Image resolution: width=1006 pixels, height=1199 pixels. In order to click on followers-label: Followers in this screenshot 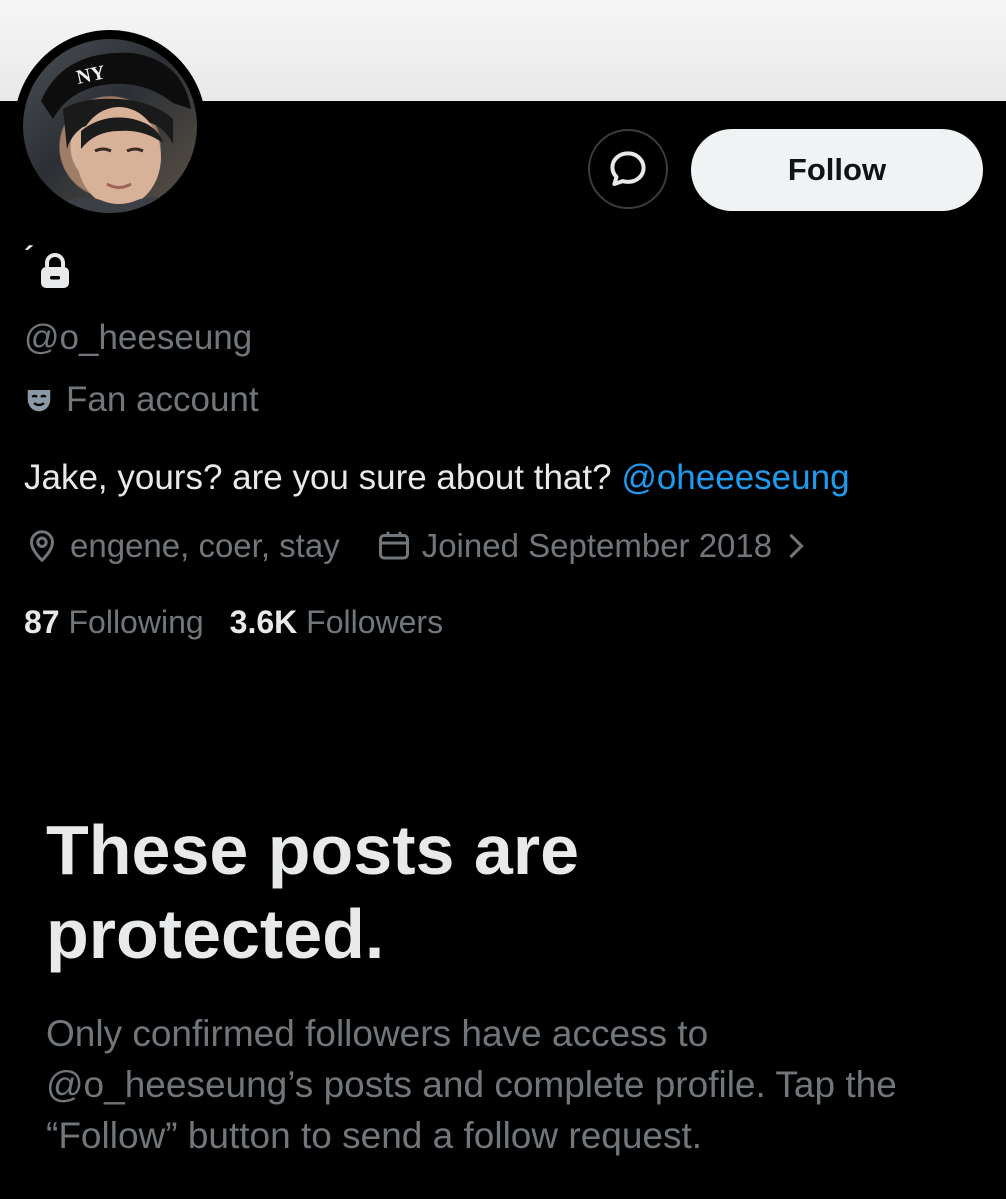, I will do `click(375, 622)`.